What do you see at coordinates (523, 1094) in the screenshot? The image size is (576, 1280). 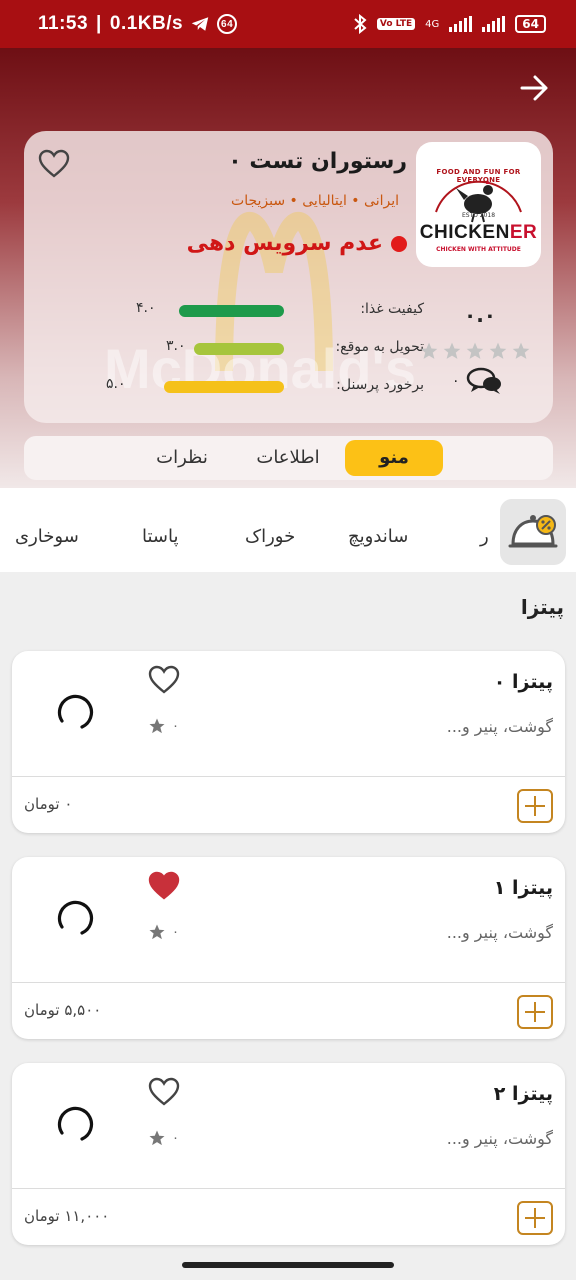 I see `item-name: پیتزا ۲` at bounding box center [523, 1094].